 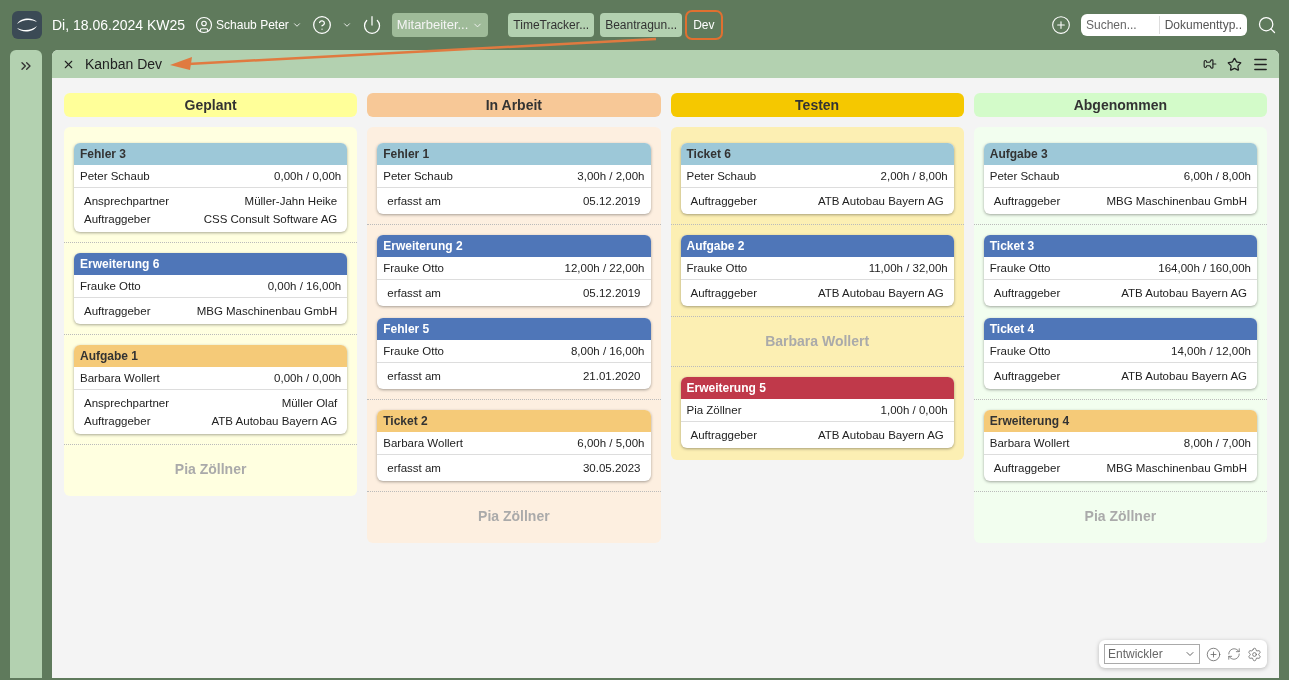 What do you see at coordinates (1120, 105) in the screenshot?
I see `column-header: Abgenommen` at bounding box center [1120, 105].